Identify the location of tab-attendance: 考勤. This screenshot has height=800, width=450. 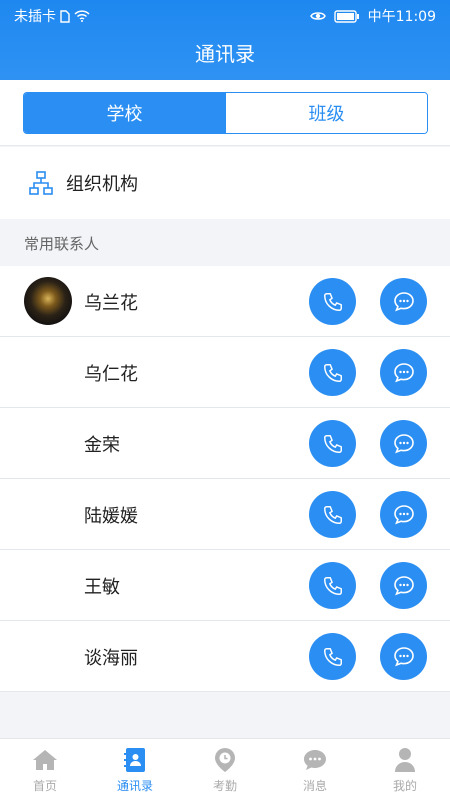
(225, 769).